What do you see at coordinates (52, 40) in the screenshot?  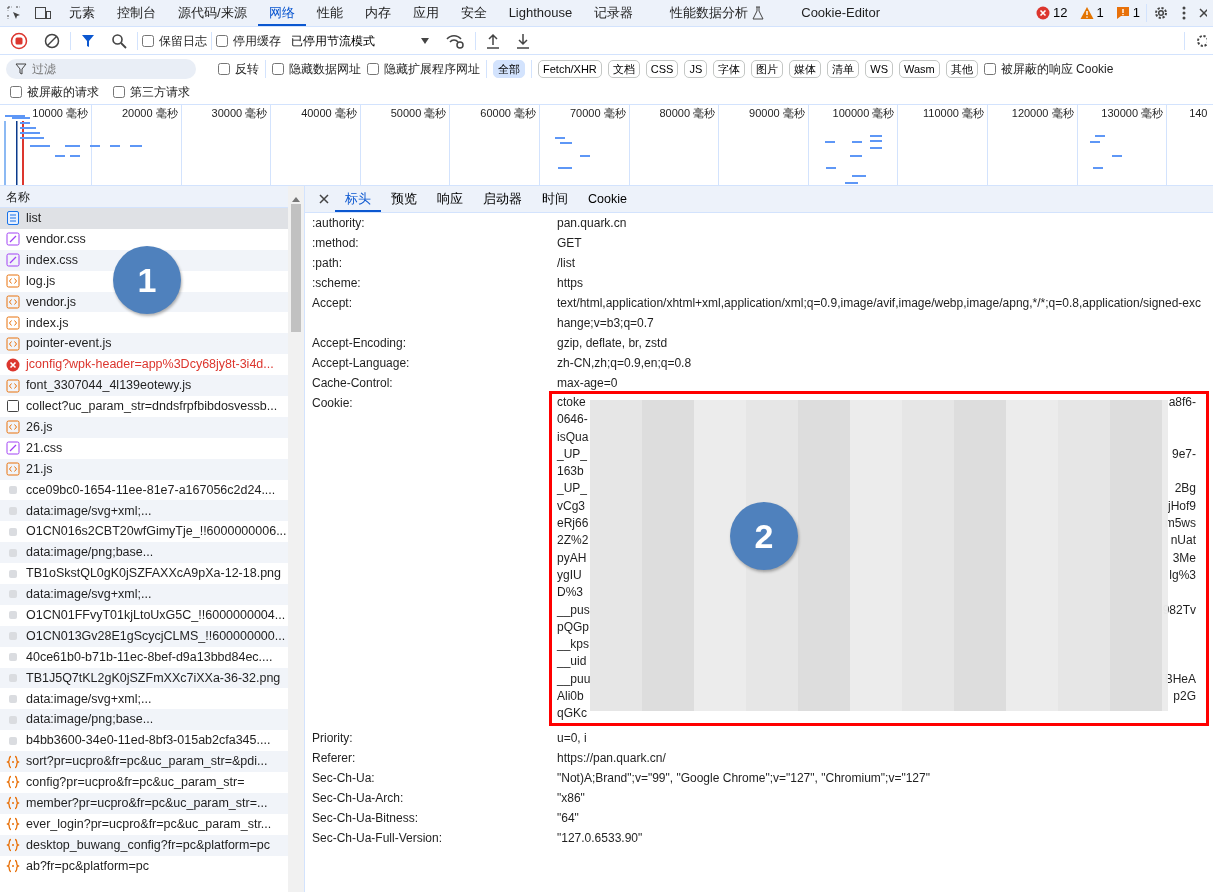 I see `clear-icon` at bounding box center [52, 40].